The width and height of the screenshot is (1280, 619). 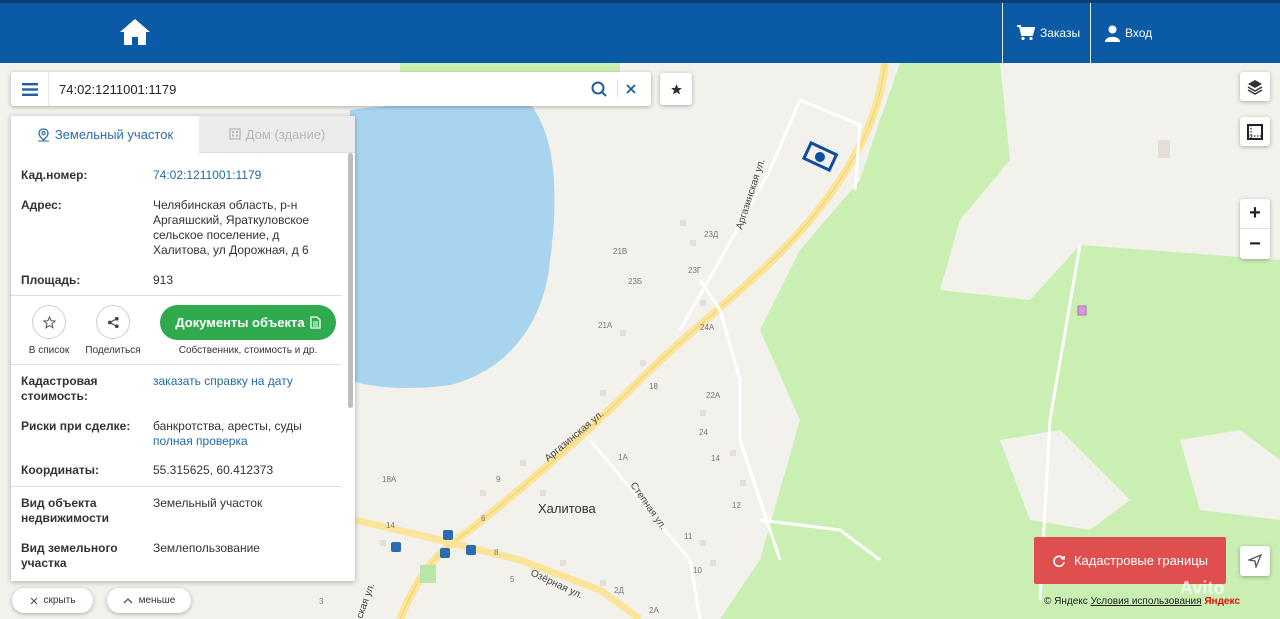 I want to click on house-number: 23Б, so click(x=635, y=281).